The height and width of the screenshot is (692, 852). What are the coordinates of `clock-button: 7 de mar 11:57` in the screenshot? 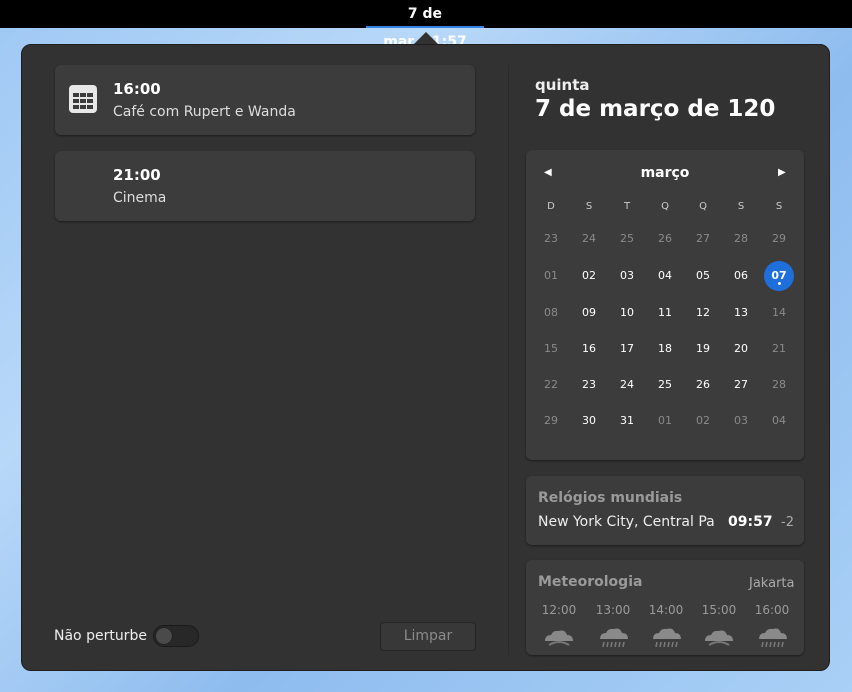 It's located at (425, 25).